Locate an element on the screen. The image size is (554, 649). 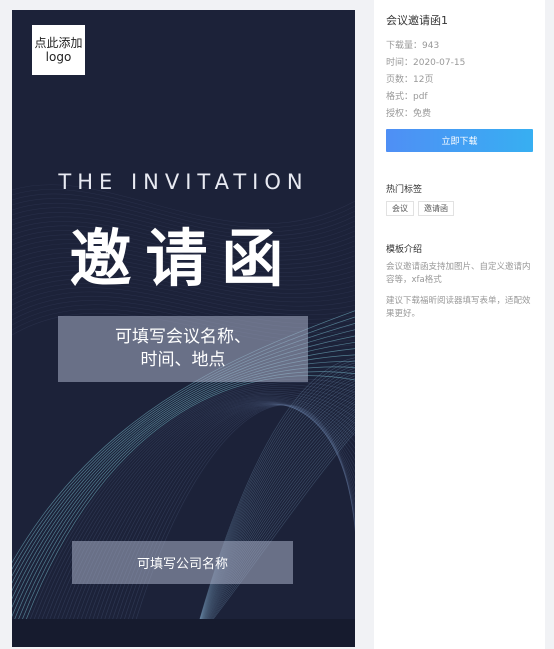
hot-tags-title: 热门标签 is located at coordinates (404, 190).